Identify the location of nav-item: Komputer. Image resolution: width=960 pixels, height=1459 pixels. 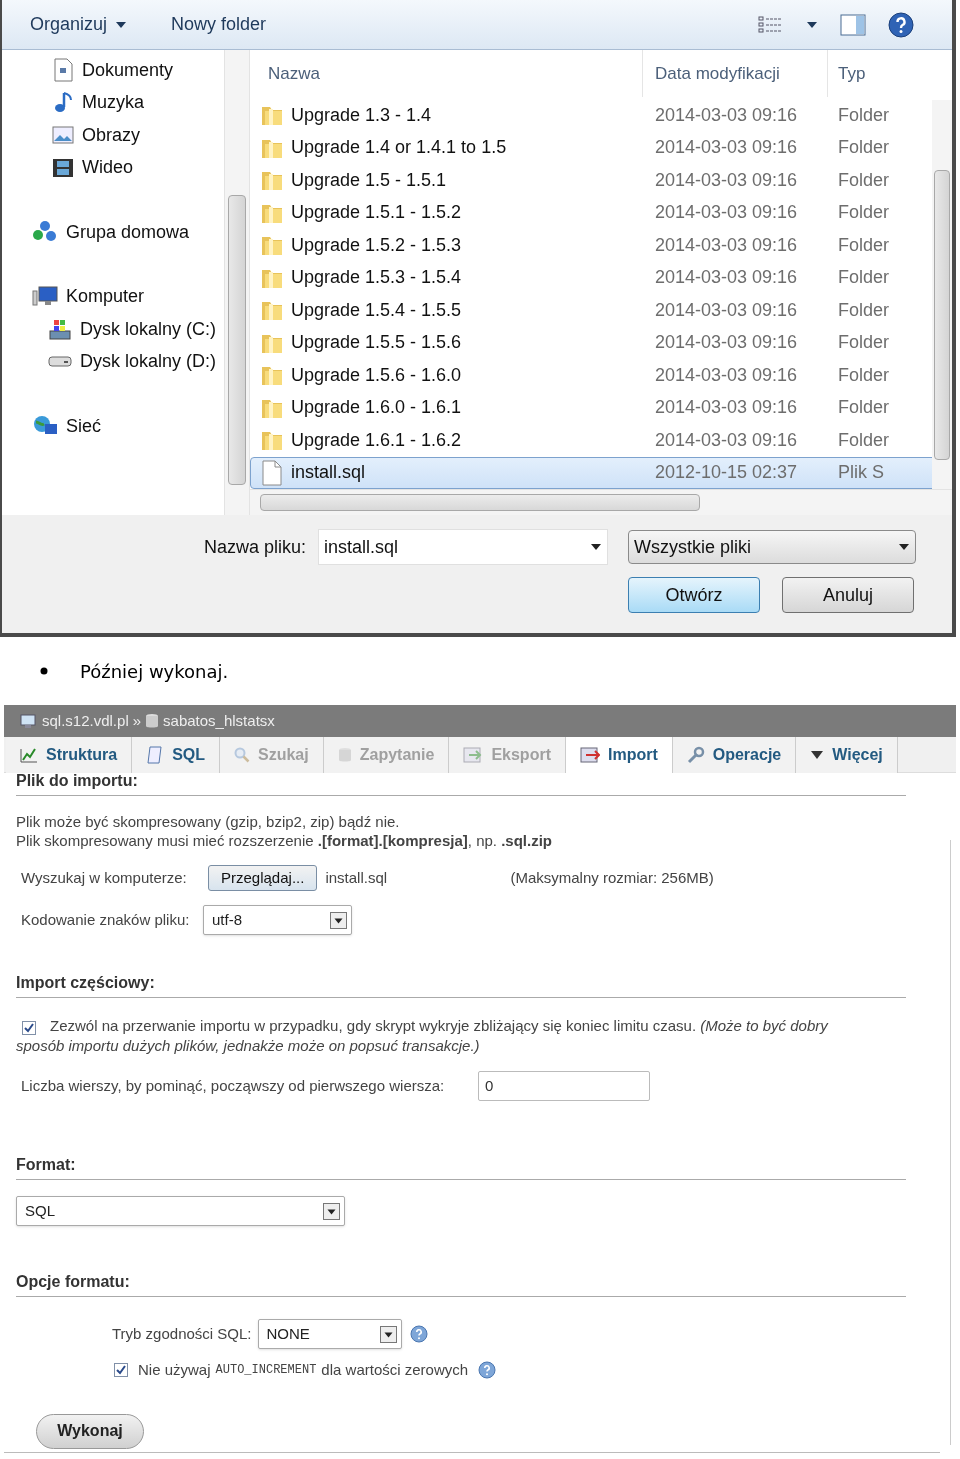
(128, 296).